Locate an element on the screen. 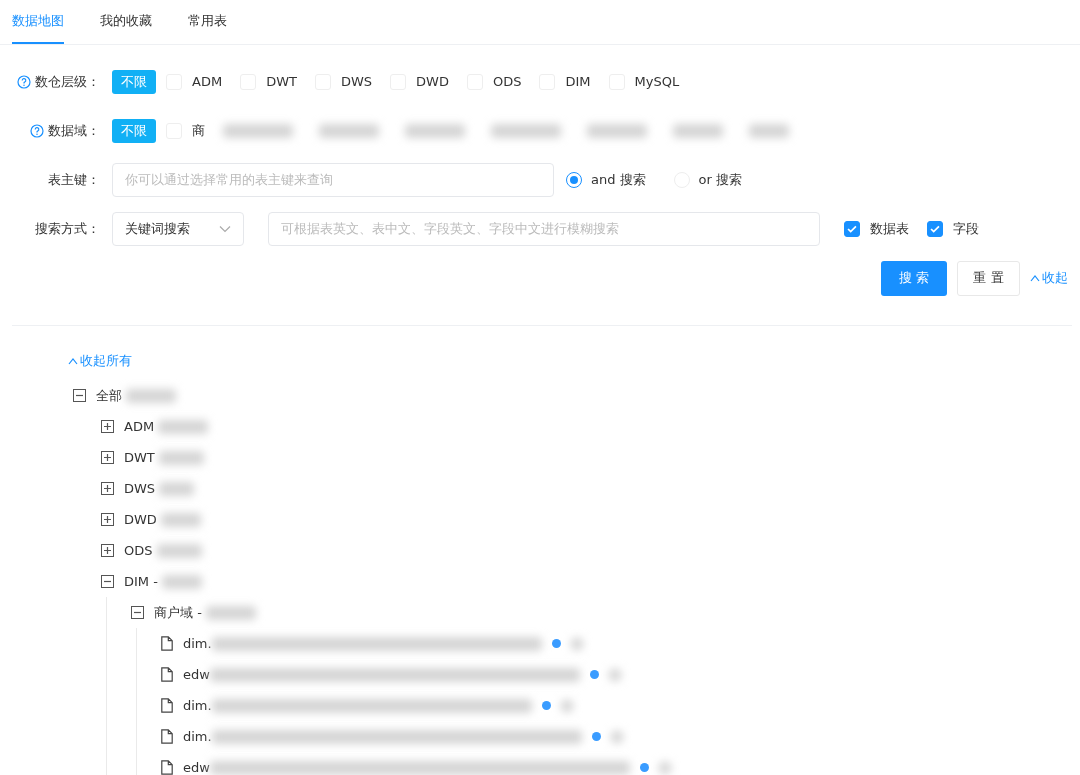  tree-node-label: DIM - is located at coordinates (141, 581).